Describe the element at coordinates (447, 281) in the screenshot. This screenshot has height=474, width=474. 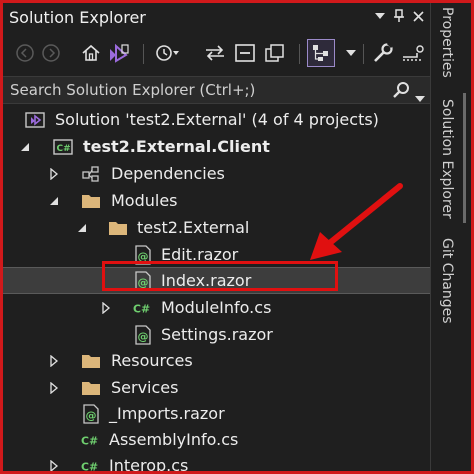
I see `tab-git-changes: Git Changes` at that location.